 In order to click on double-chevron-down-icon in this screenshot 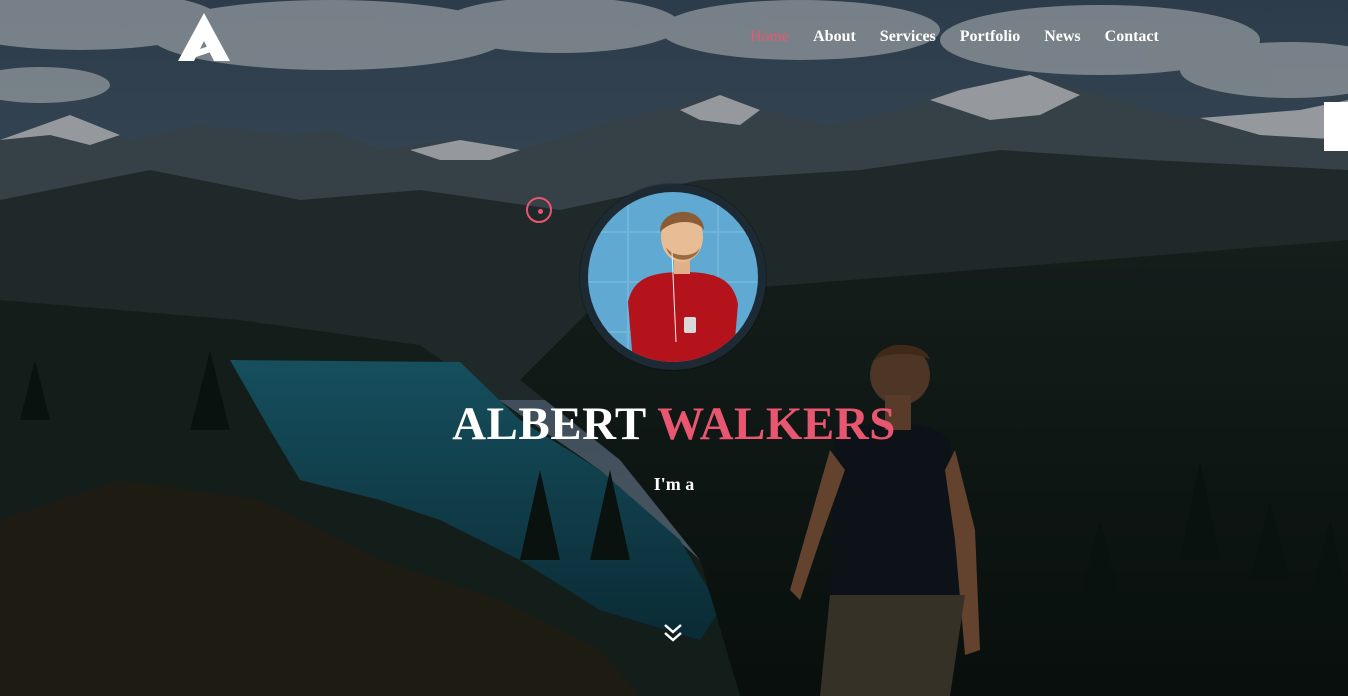, I will do `click(673, 633)`.